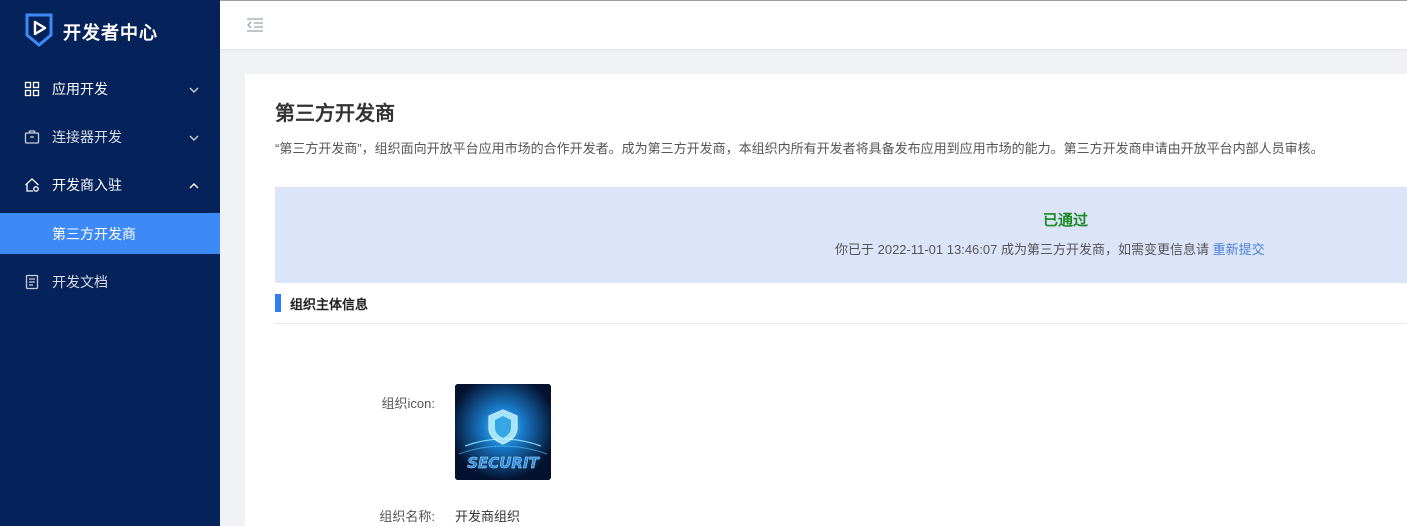  Describe the element at coordinates (194, 185) in the screenshot. I see `chevron-up-icon` at that location.